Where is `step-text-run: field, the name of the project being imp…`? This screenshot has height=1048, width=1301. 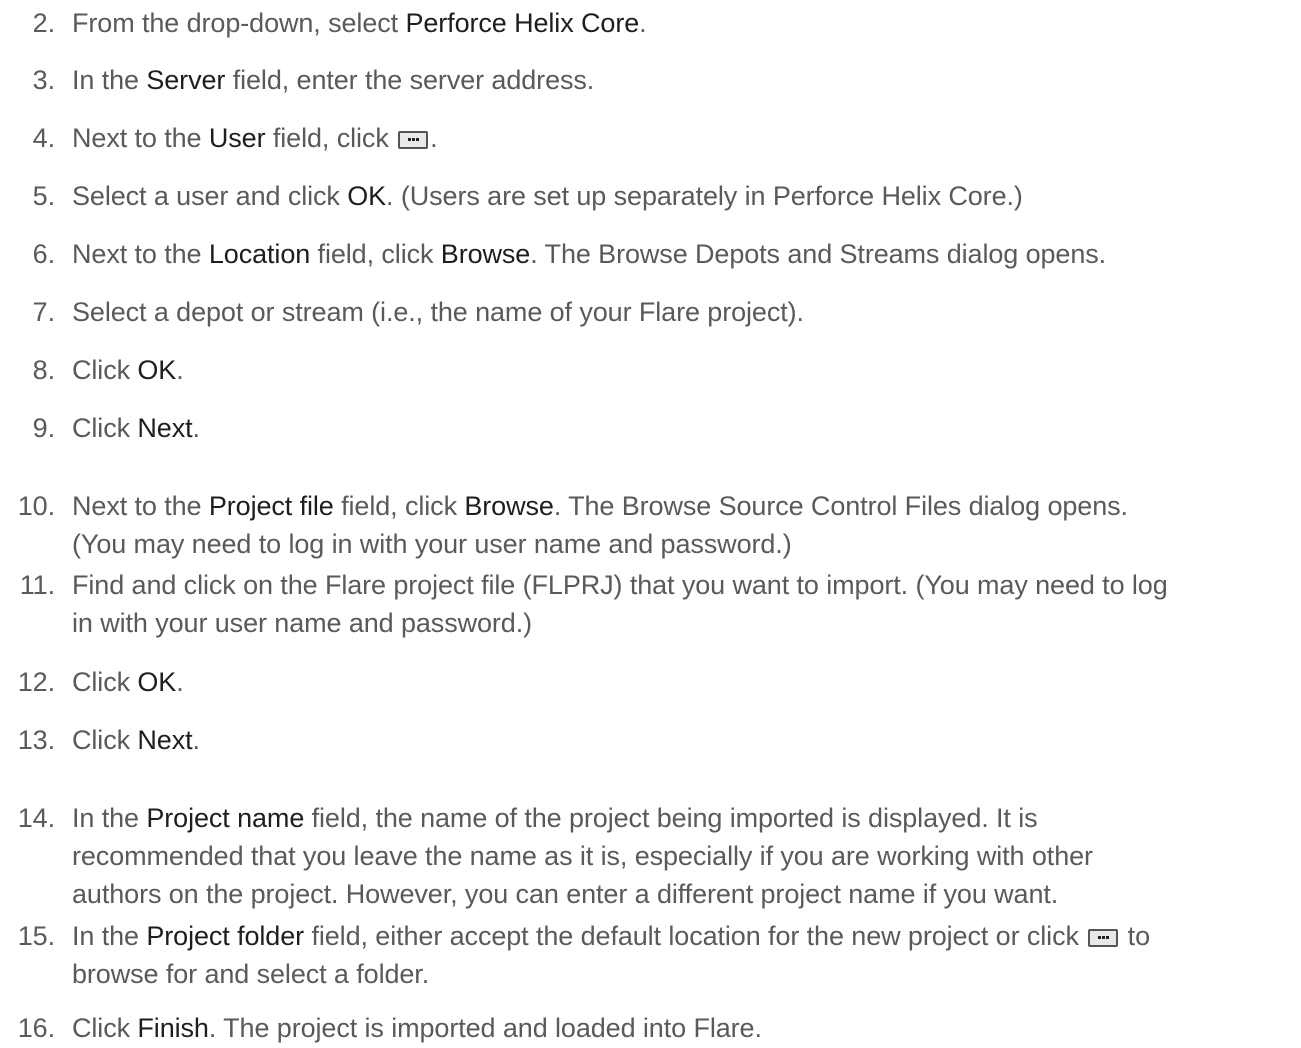 step-text-run: field, the name of the project being imp… is located at coordinates (671, 818).